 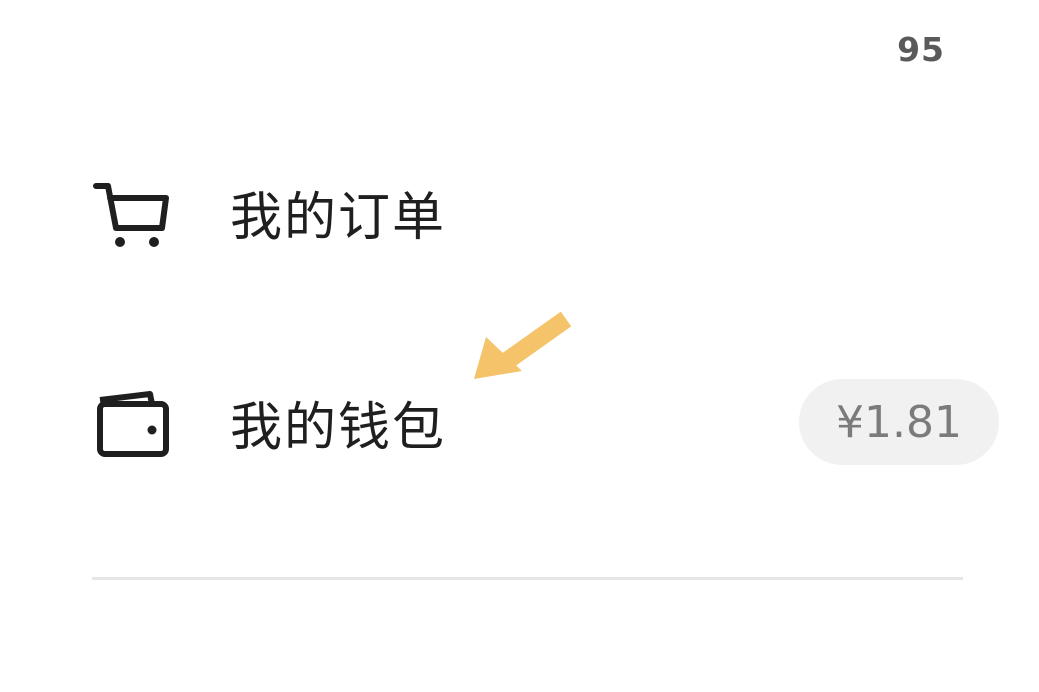 I want to click on menu-item-my-orders: 我的订单, so click(x=545, y=212).